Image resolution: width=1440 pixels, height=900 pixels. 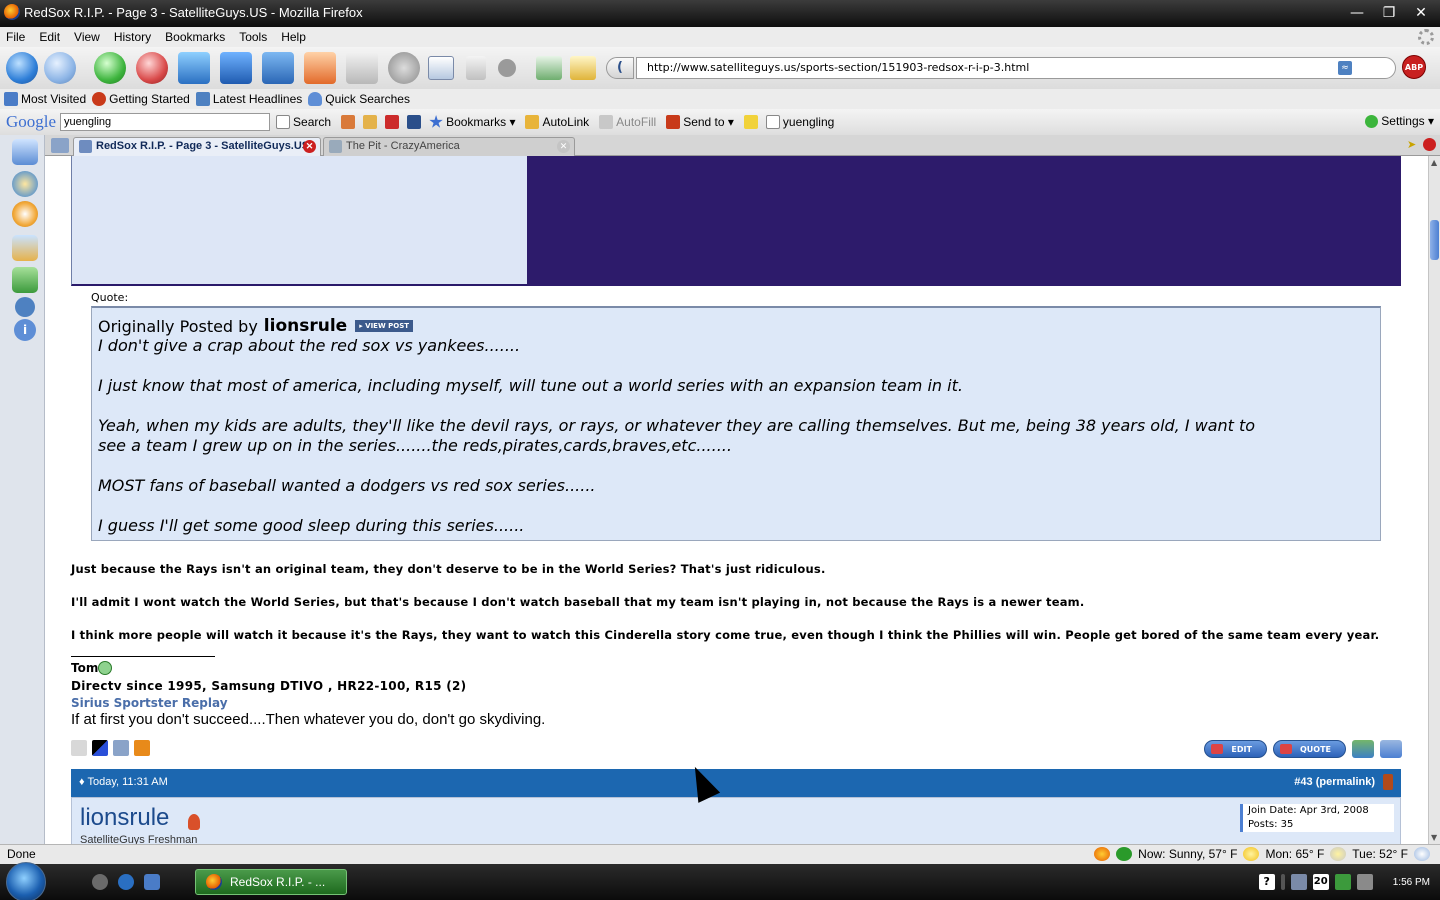 I want to click on bookmark-quick-searches: Quick Searches, so click(x=359, y=99).